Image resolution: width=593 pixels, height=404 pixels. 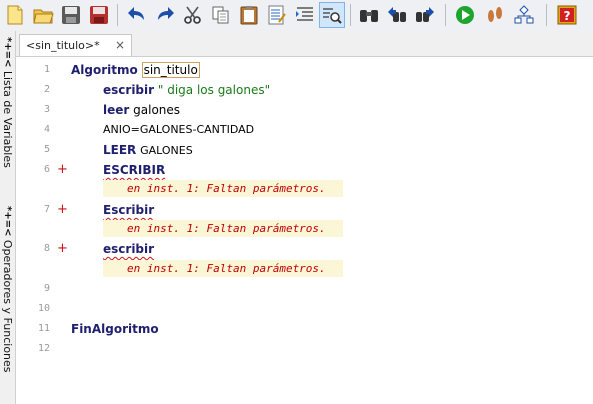 I want to click on variables-panel-tab: *+=< Lista de Variables, so click(x=7, y=117).